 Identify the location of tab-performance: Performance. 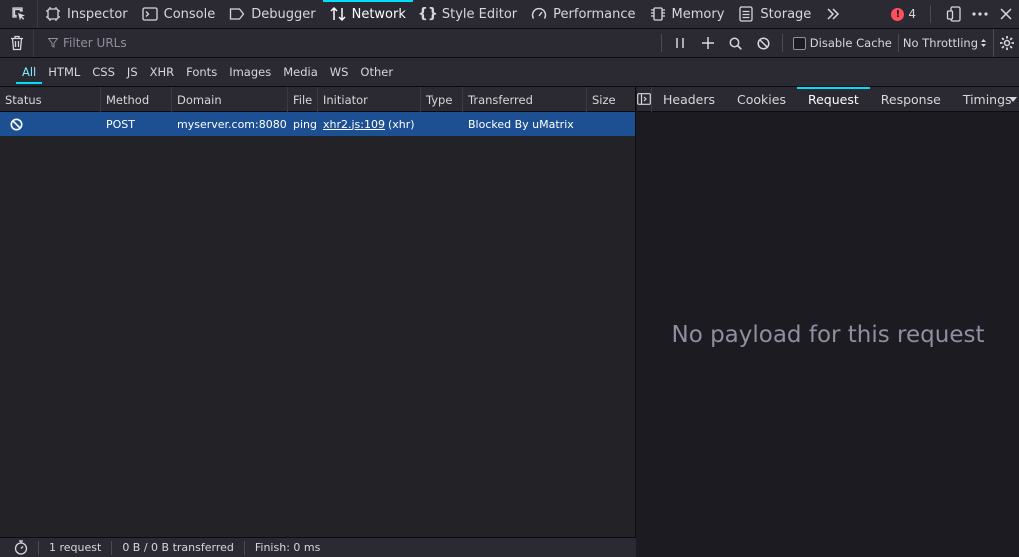
(583, 14).